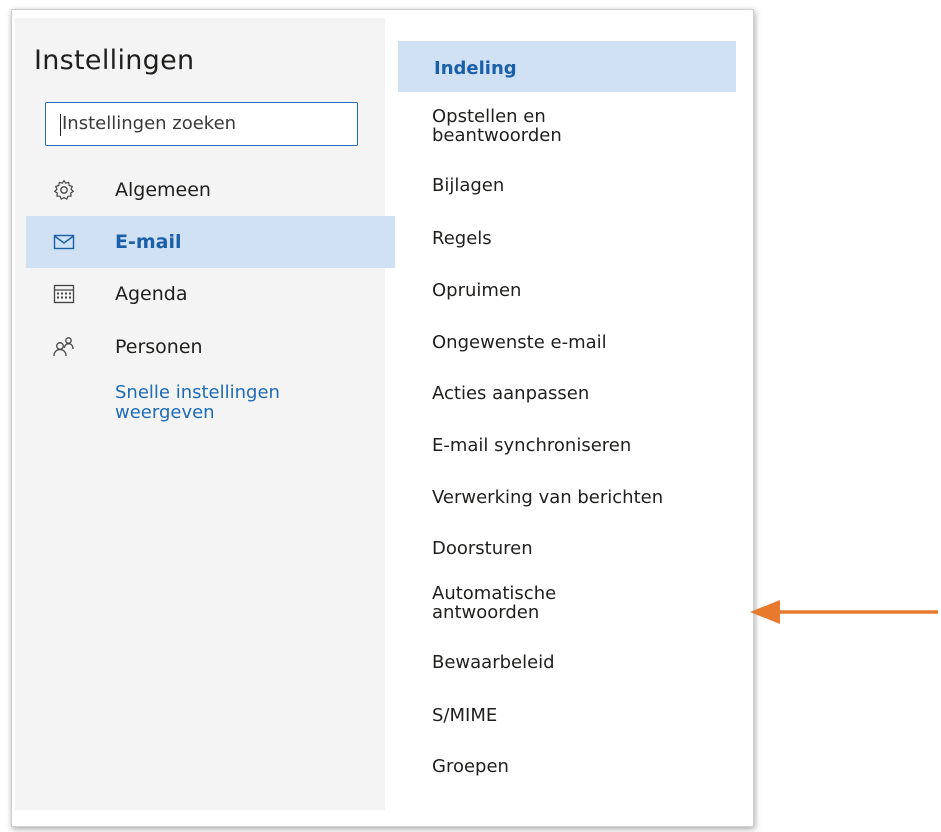 The image size is (941, 832). What do you see at coordinates (493, 662) in the screenshot?
I see `section-item-bewaarbeleid: Bewaarbeleid` at bounding box center [493, 662].